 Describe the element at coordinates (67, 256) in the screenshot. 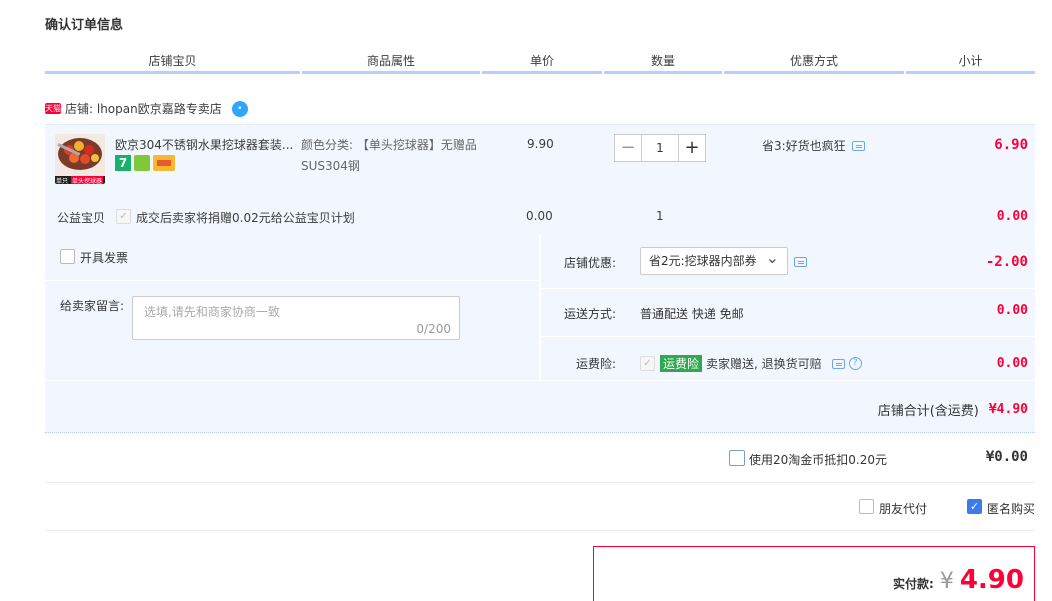

I see `invoice-checkbox` at that location.